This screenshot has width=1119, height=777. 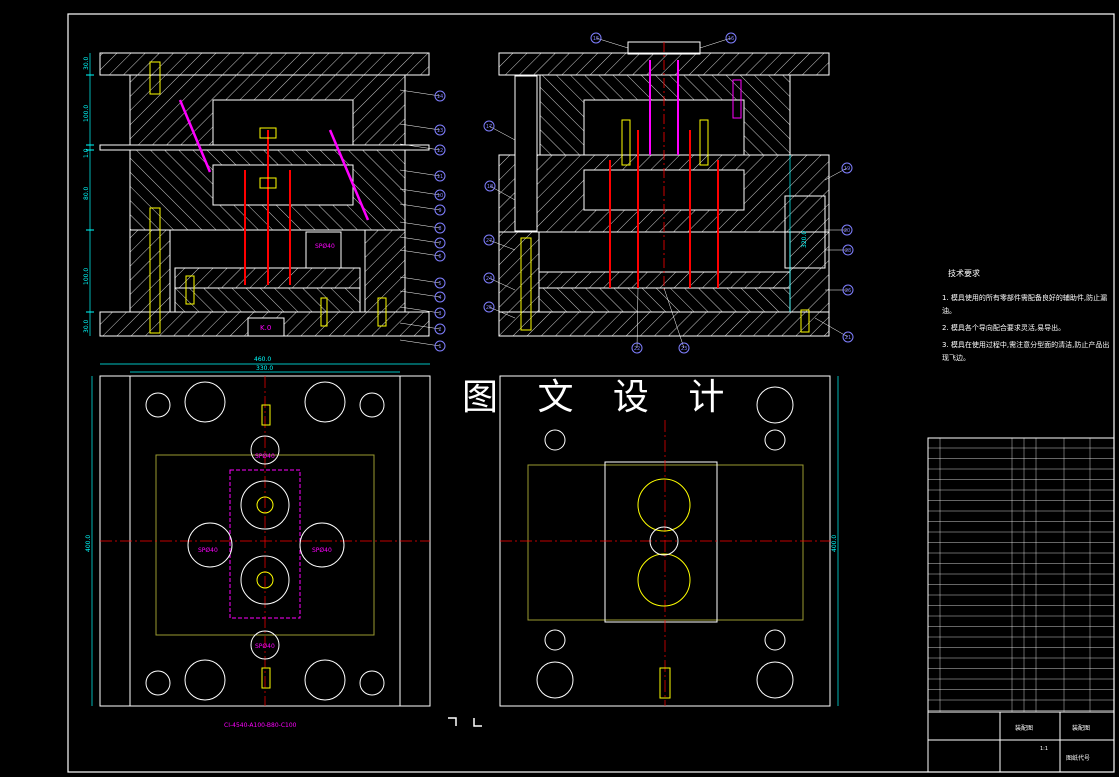 What do you see at coordinates (439, 298) in the screenshot?
I see `balloon-label: 4` at bounding box center [439, 298].